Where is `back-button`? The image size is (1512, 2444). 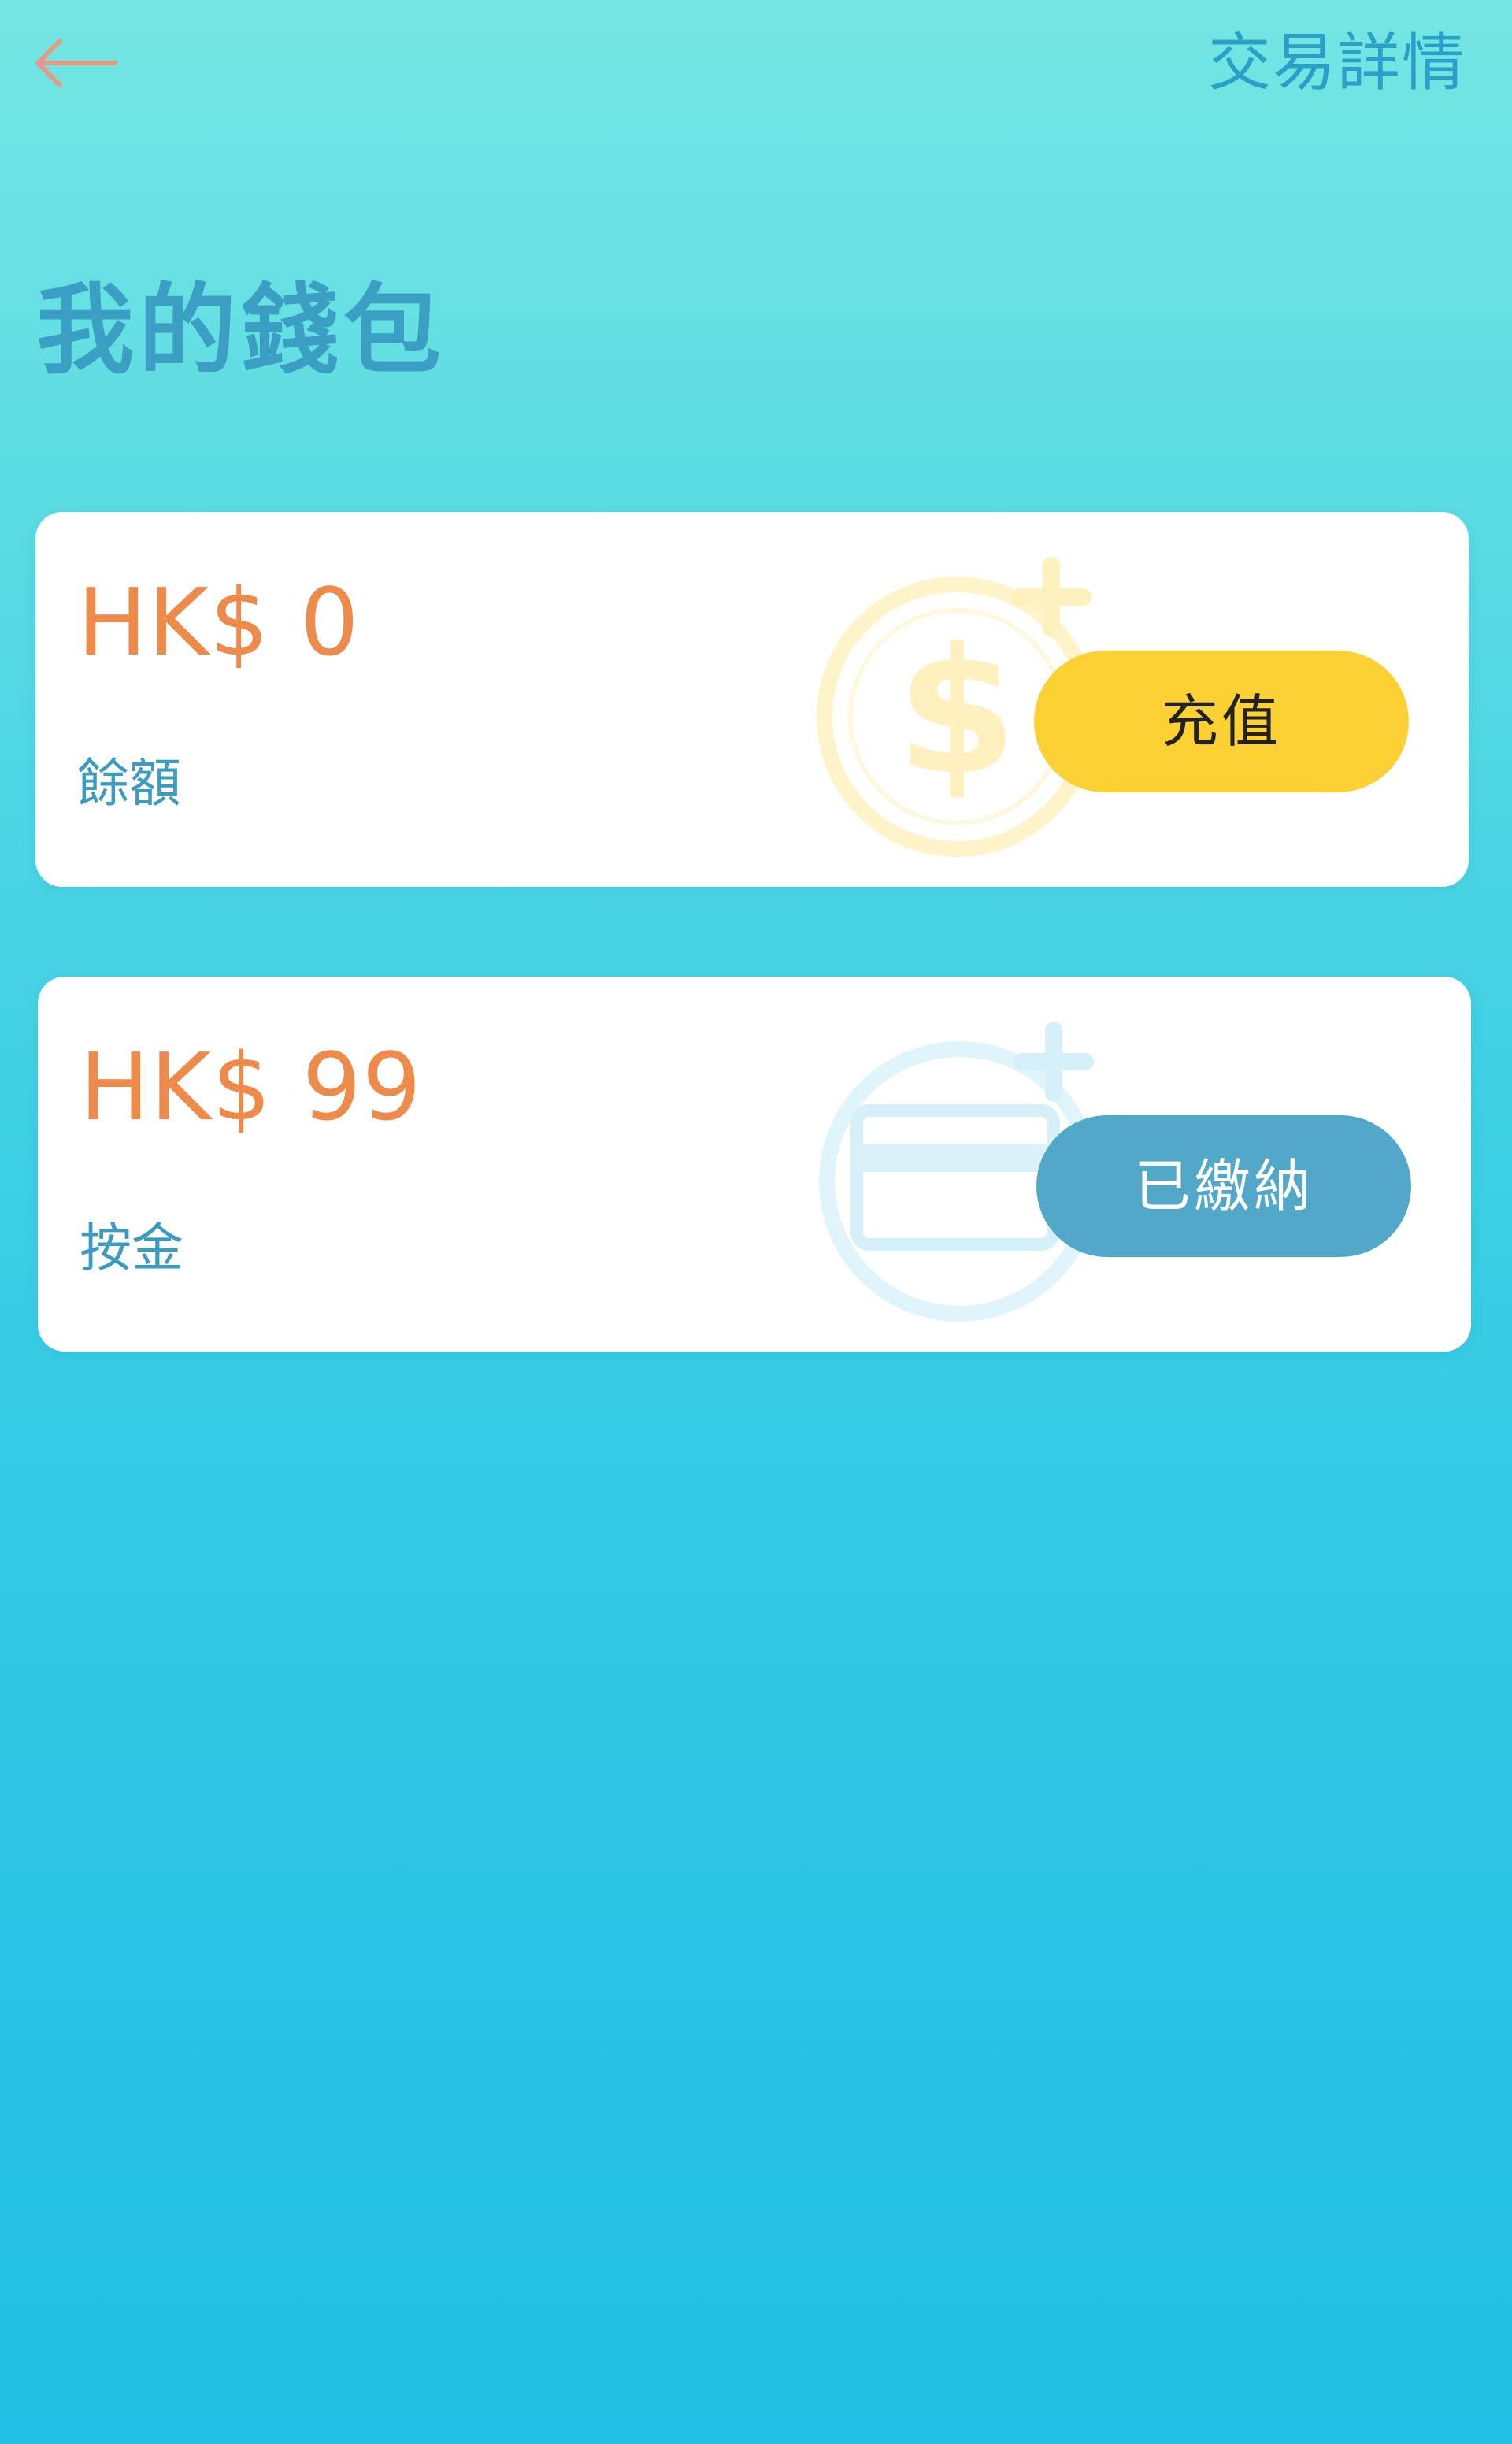
back-button is located at coordinates (83, 63).